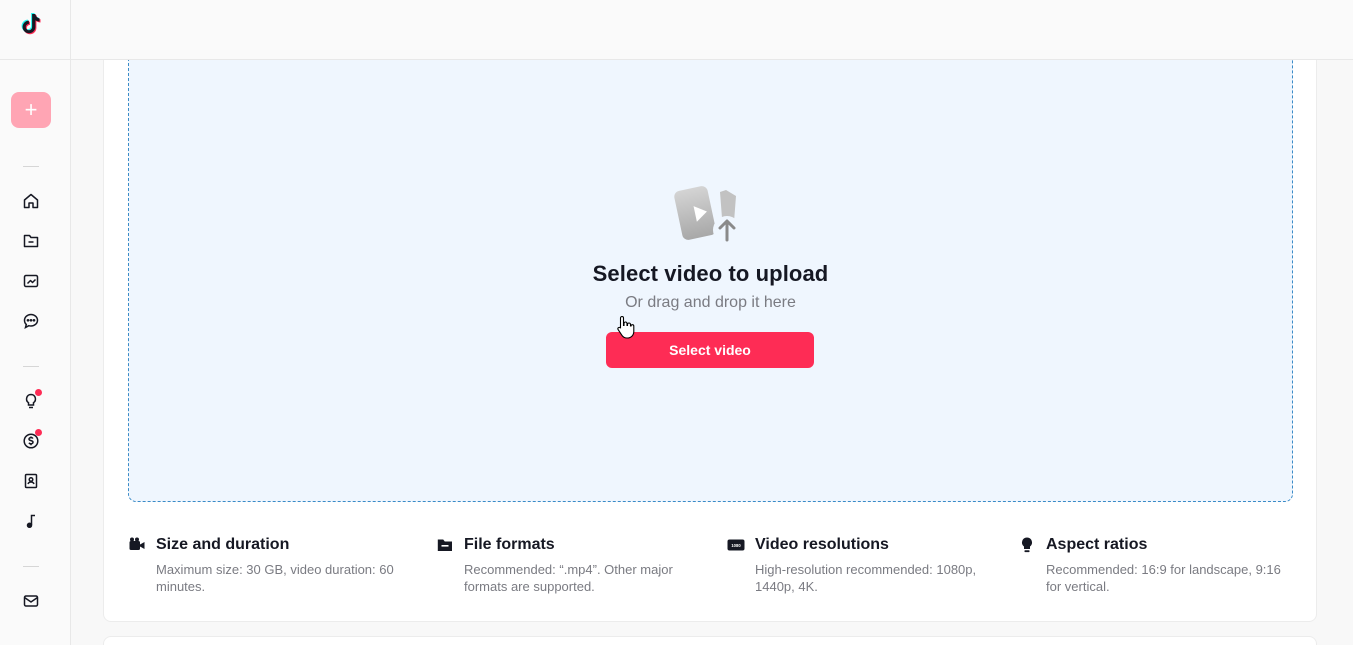 Image resolution: width=1353 pixels, height=645 pixels. I want to click on info-title: File formats, so click(509, 544).